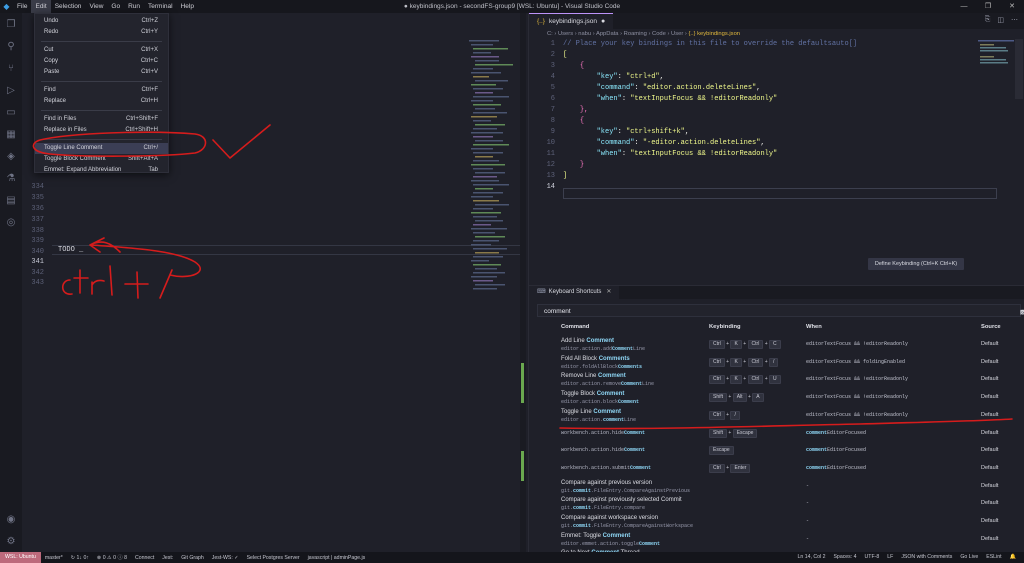 The width and height of the screenshot is (1024, 563). What do you see at coordinates (101, 159) in the screenshot?
I see `menu-item-toggle-block-comment: Toggle Block Comment Shift+Alt+A` at bounding box center [101, 159].